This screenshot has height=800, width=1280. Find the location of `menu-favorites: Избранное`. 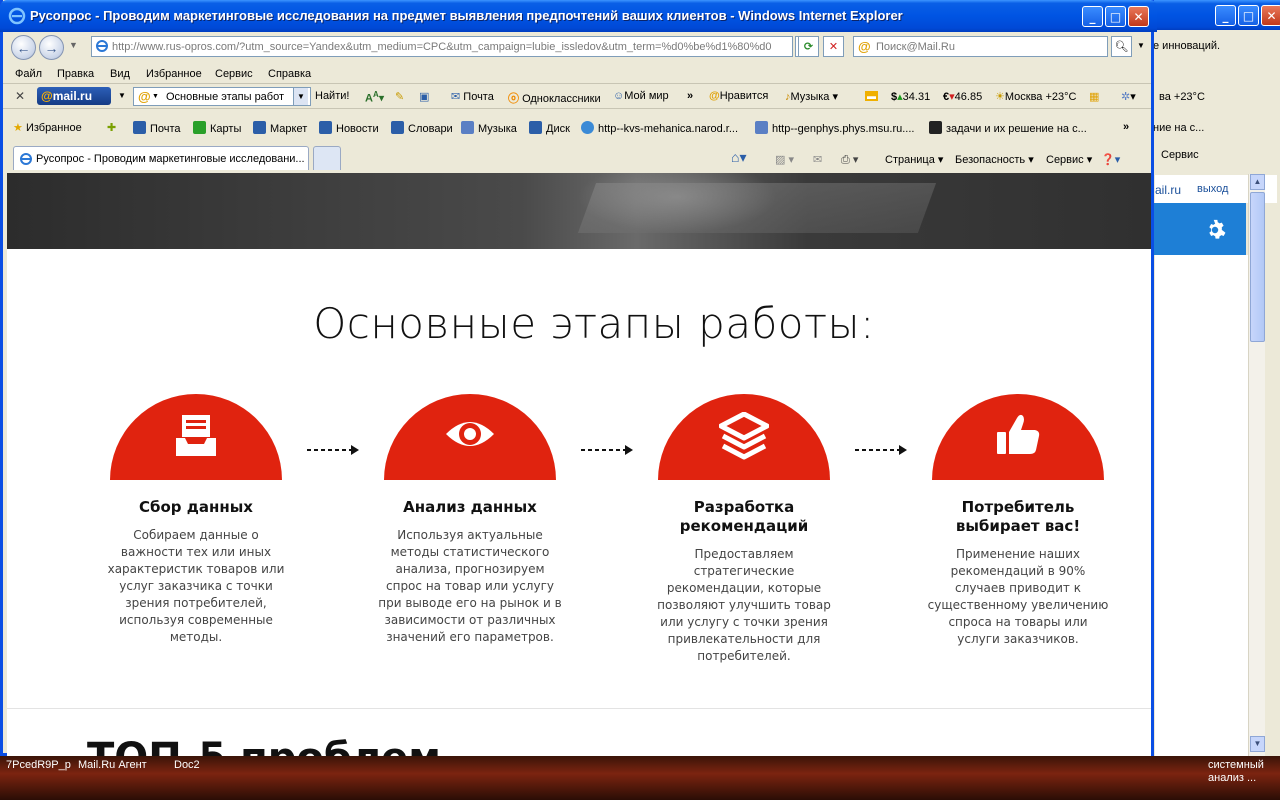

menu-favorites: Избранное is located at coordinates (174, 74).